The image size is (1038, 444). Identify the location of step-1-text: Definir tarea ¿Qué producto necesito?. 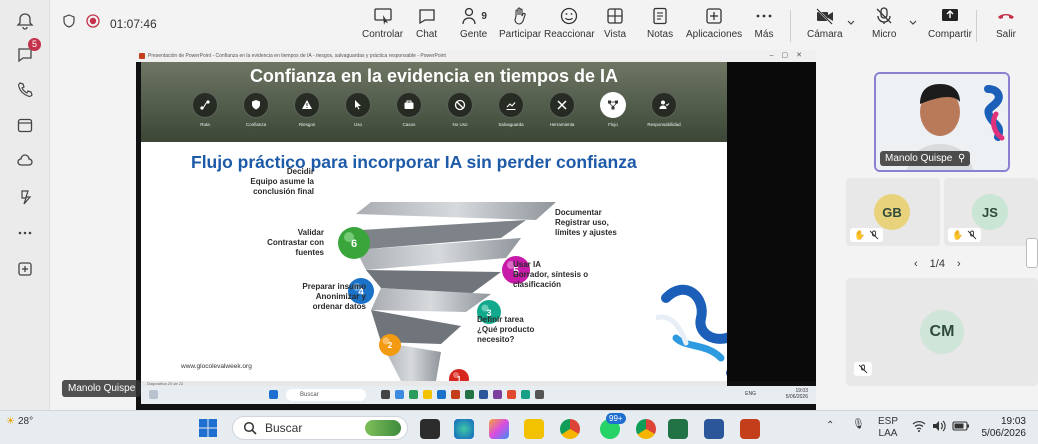
(506, 329).